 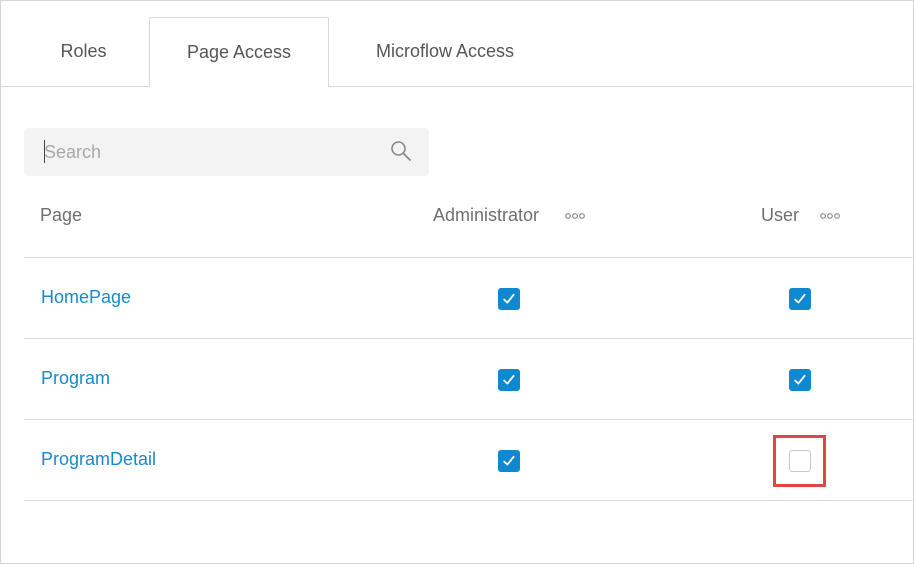 What do you see at coordinates (86, 297) in the screenshot?
I see `table-row-page-link: HomePage` at bounding box center [86, 297].